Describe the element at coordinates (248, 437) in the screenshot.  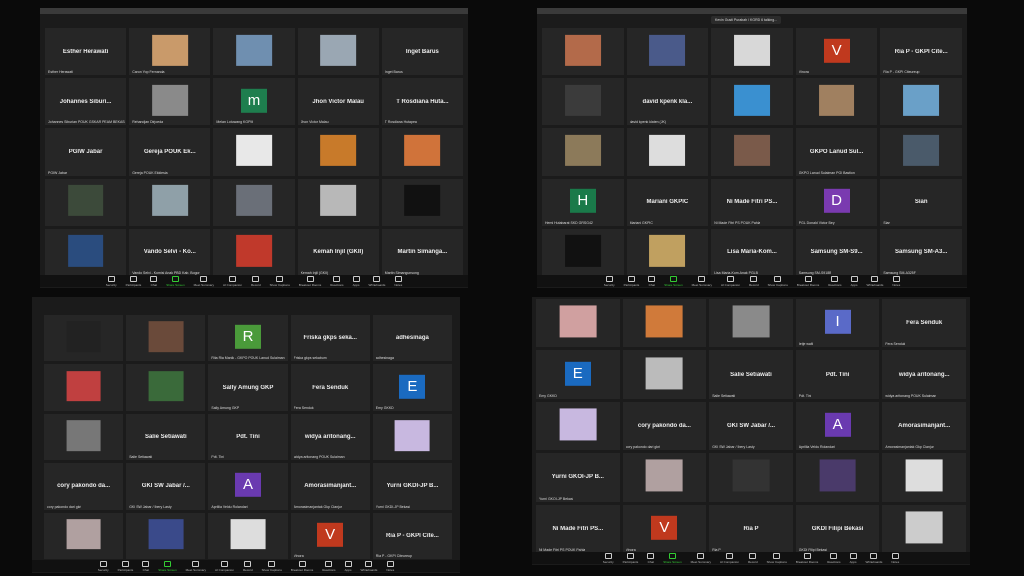
I see `participant-tile: Pdt. Tini Pdt. Tini` at that location.